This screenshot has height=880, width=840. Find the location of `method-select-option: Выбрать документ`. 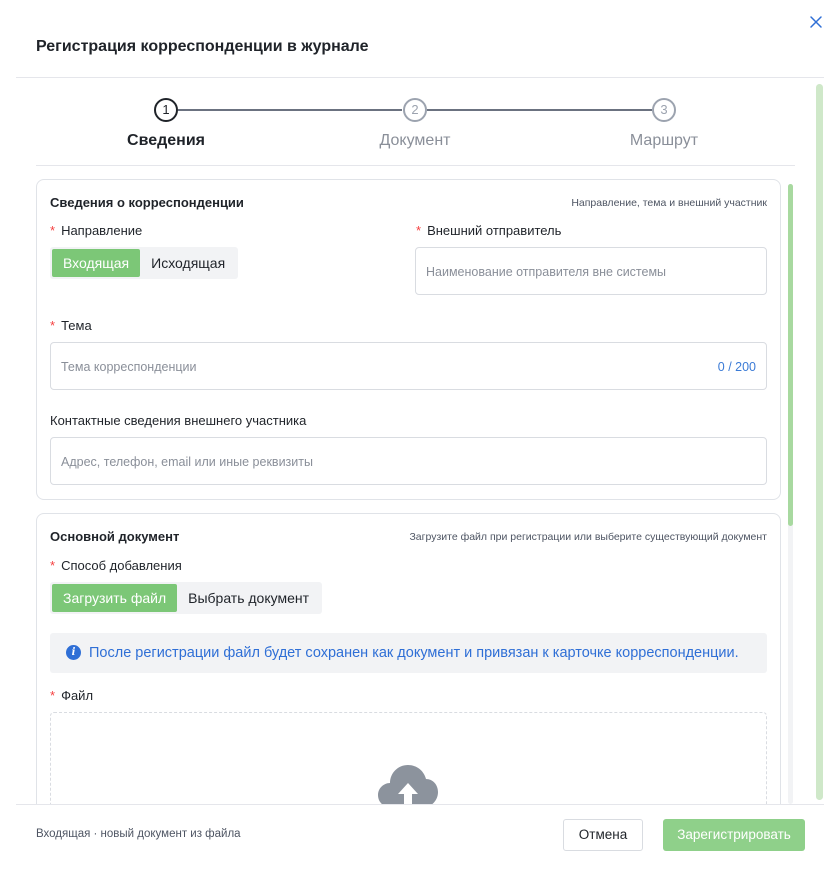

method-select-option: Выбрать документ is located at coordinates (248, 598).